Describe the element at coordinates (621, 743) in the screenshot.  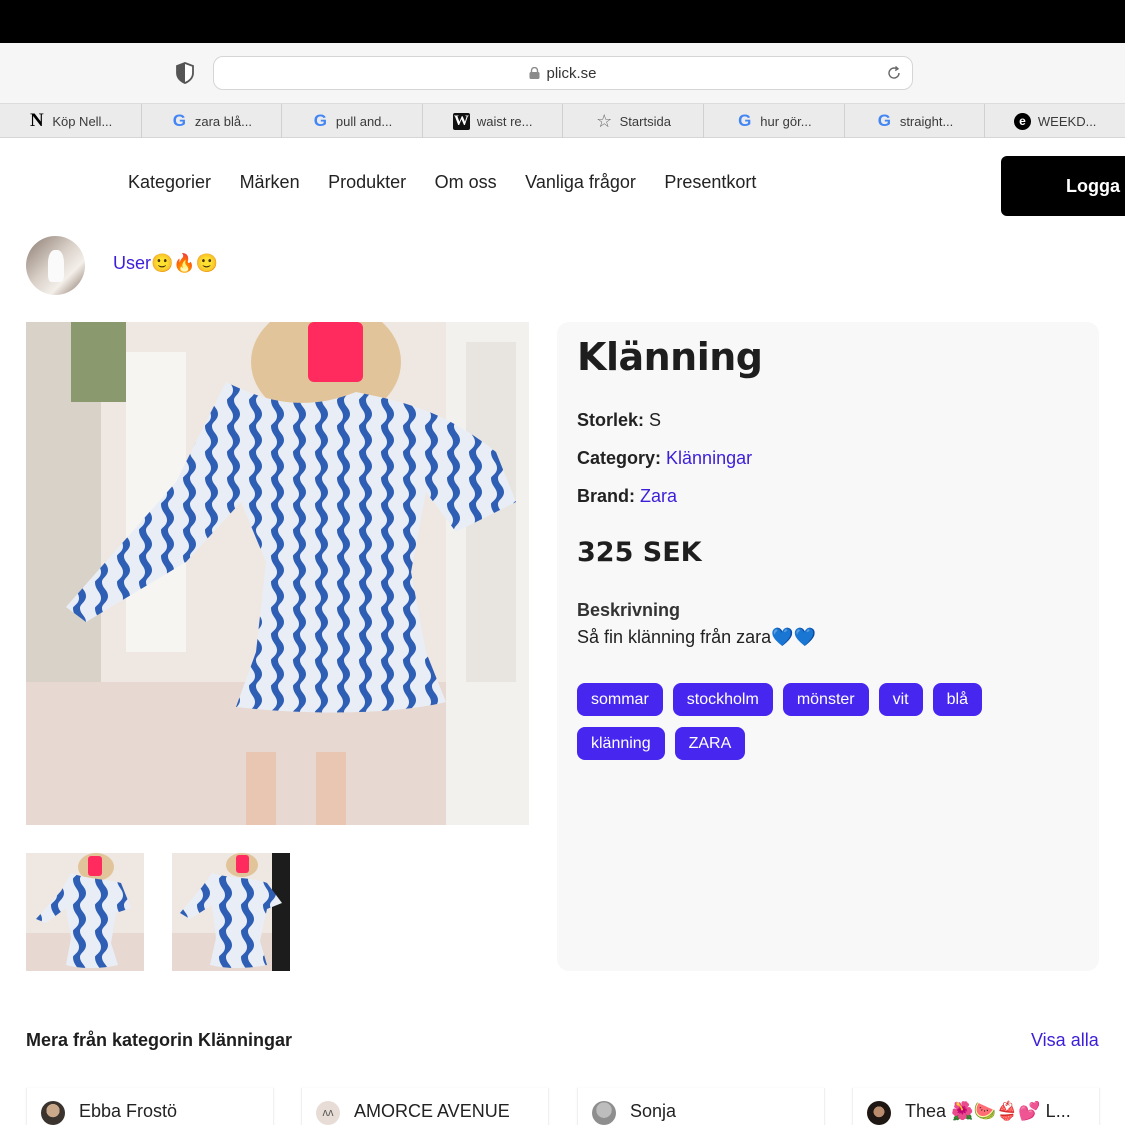
I see `tag-chip: klänning` at that location.